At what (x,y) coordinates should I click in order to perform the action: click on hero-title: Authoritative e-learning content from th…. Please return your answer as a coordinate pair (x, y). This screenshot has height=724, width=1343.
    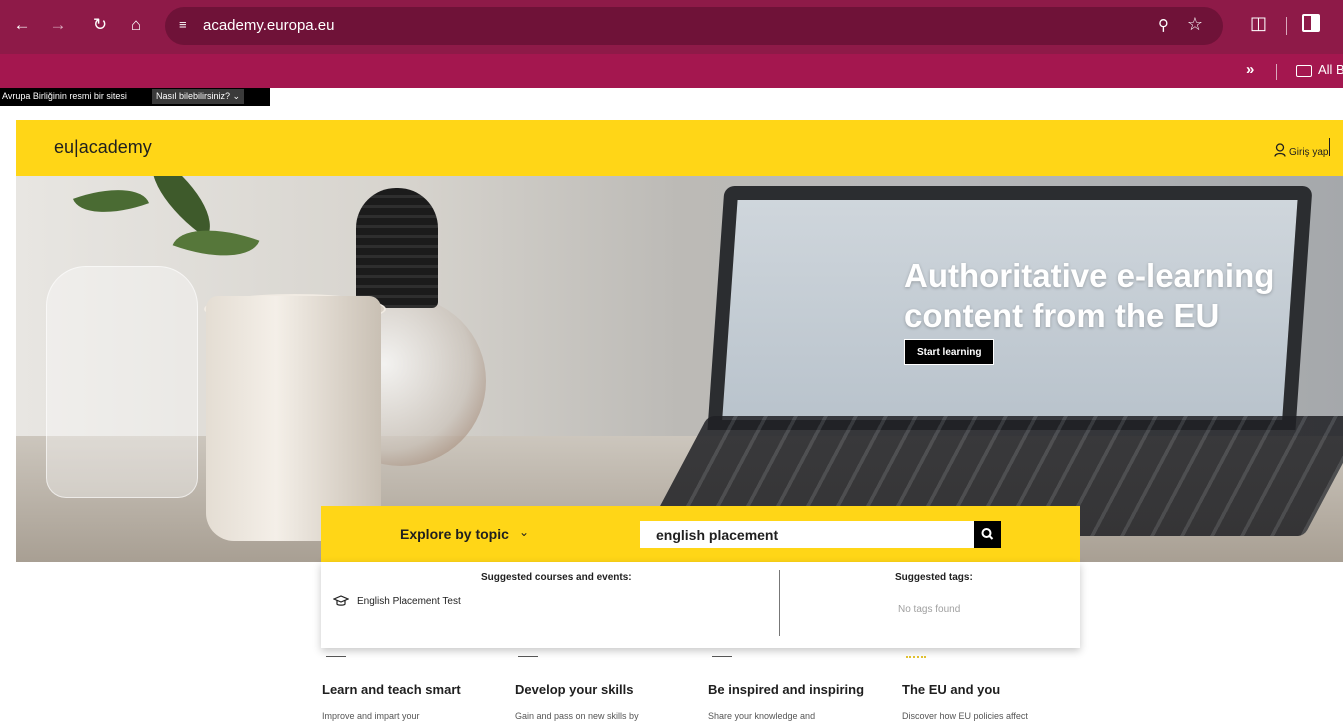
    Looking at the image, I should click on (1089, 295).